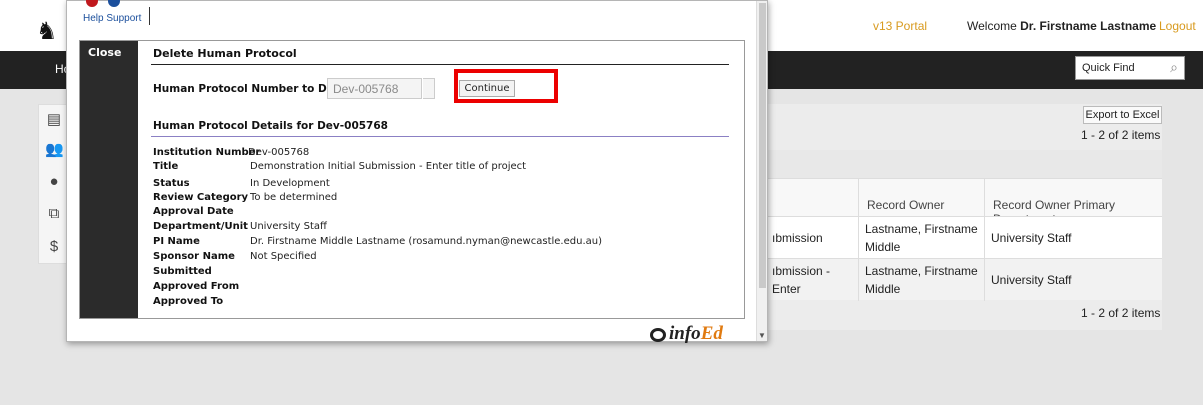  Describe the element at coordinates (1121, 135) in the screenshot. I see `items-count-top: 1 - 2 of 2 items` at that location.